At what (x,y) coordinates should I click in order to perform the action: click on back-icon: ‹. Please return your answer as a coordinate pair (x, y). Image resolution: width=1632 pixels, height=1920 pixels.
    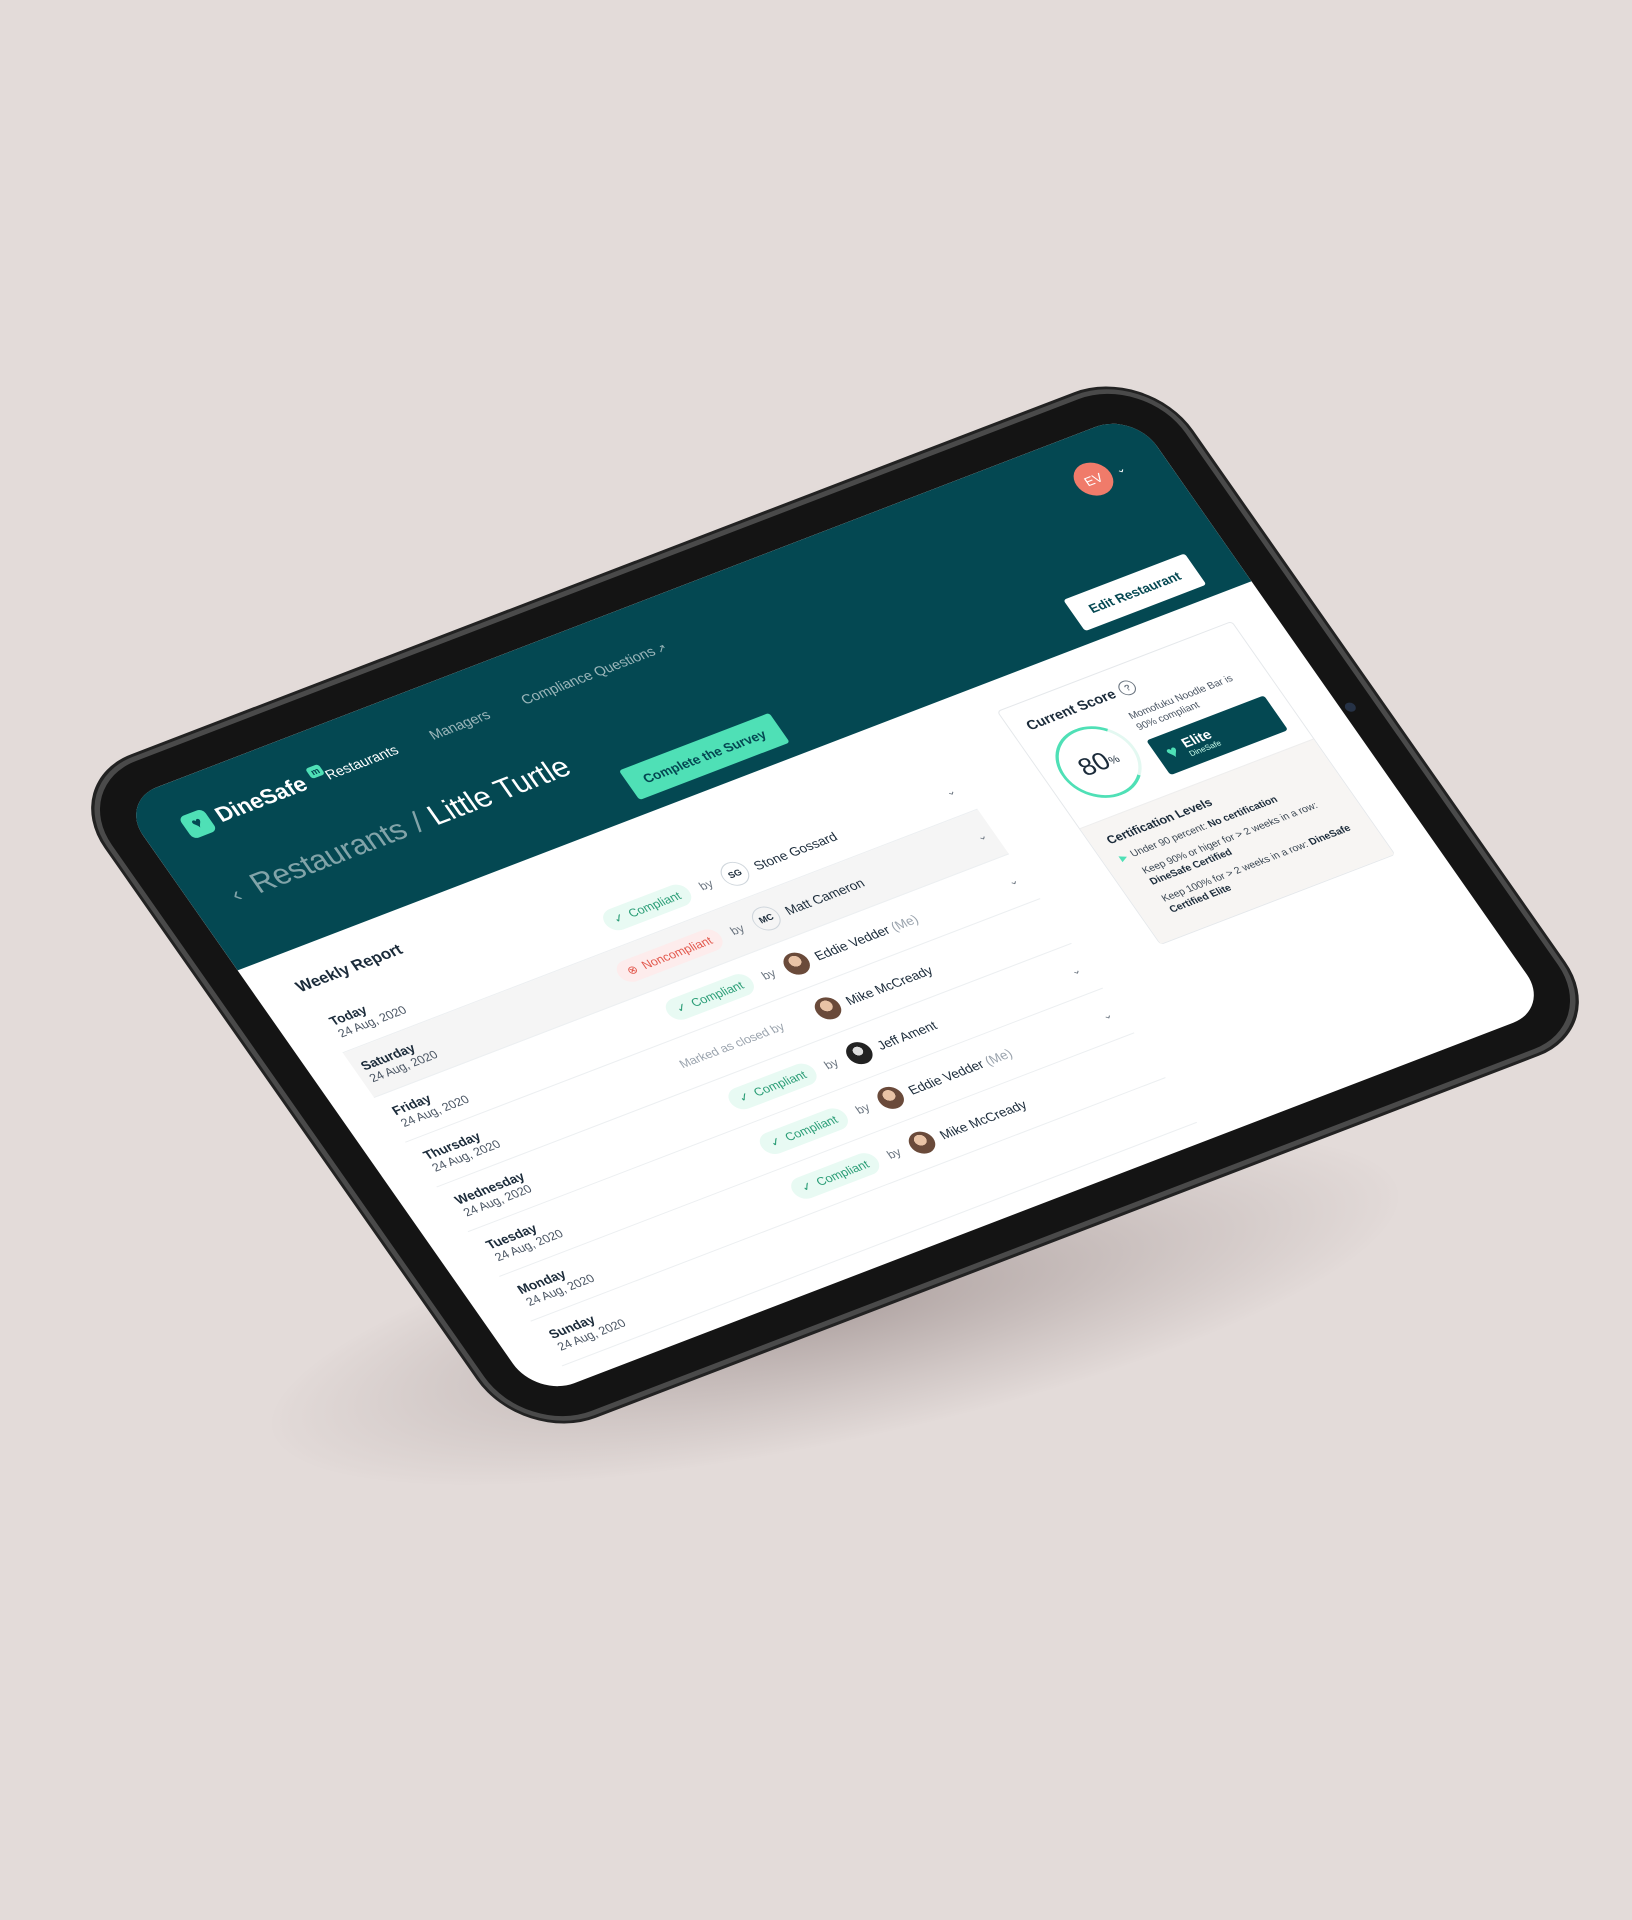
    Looking at the image, I should click on (236, 895).